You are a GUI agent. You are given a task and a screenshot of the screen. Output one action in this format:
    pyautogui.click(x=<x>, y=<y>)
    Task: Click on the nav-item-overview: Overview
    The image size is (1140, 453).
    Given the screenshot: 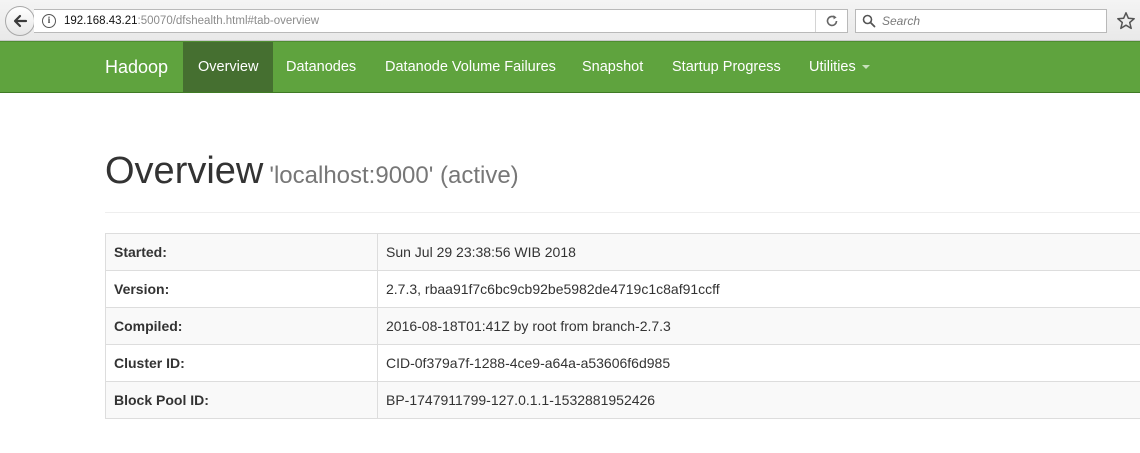 What is the action you would take?
    pyautogui.click(x=228, y=67)
    